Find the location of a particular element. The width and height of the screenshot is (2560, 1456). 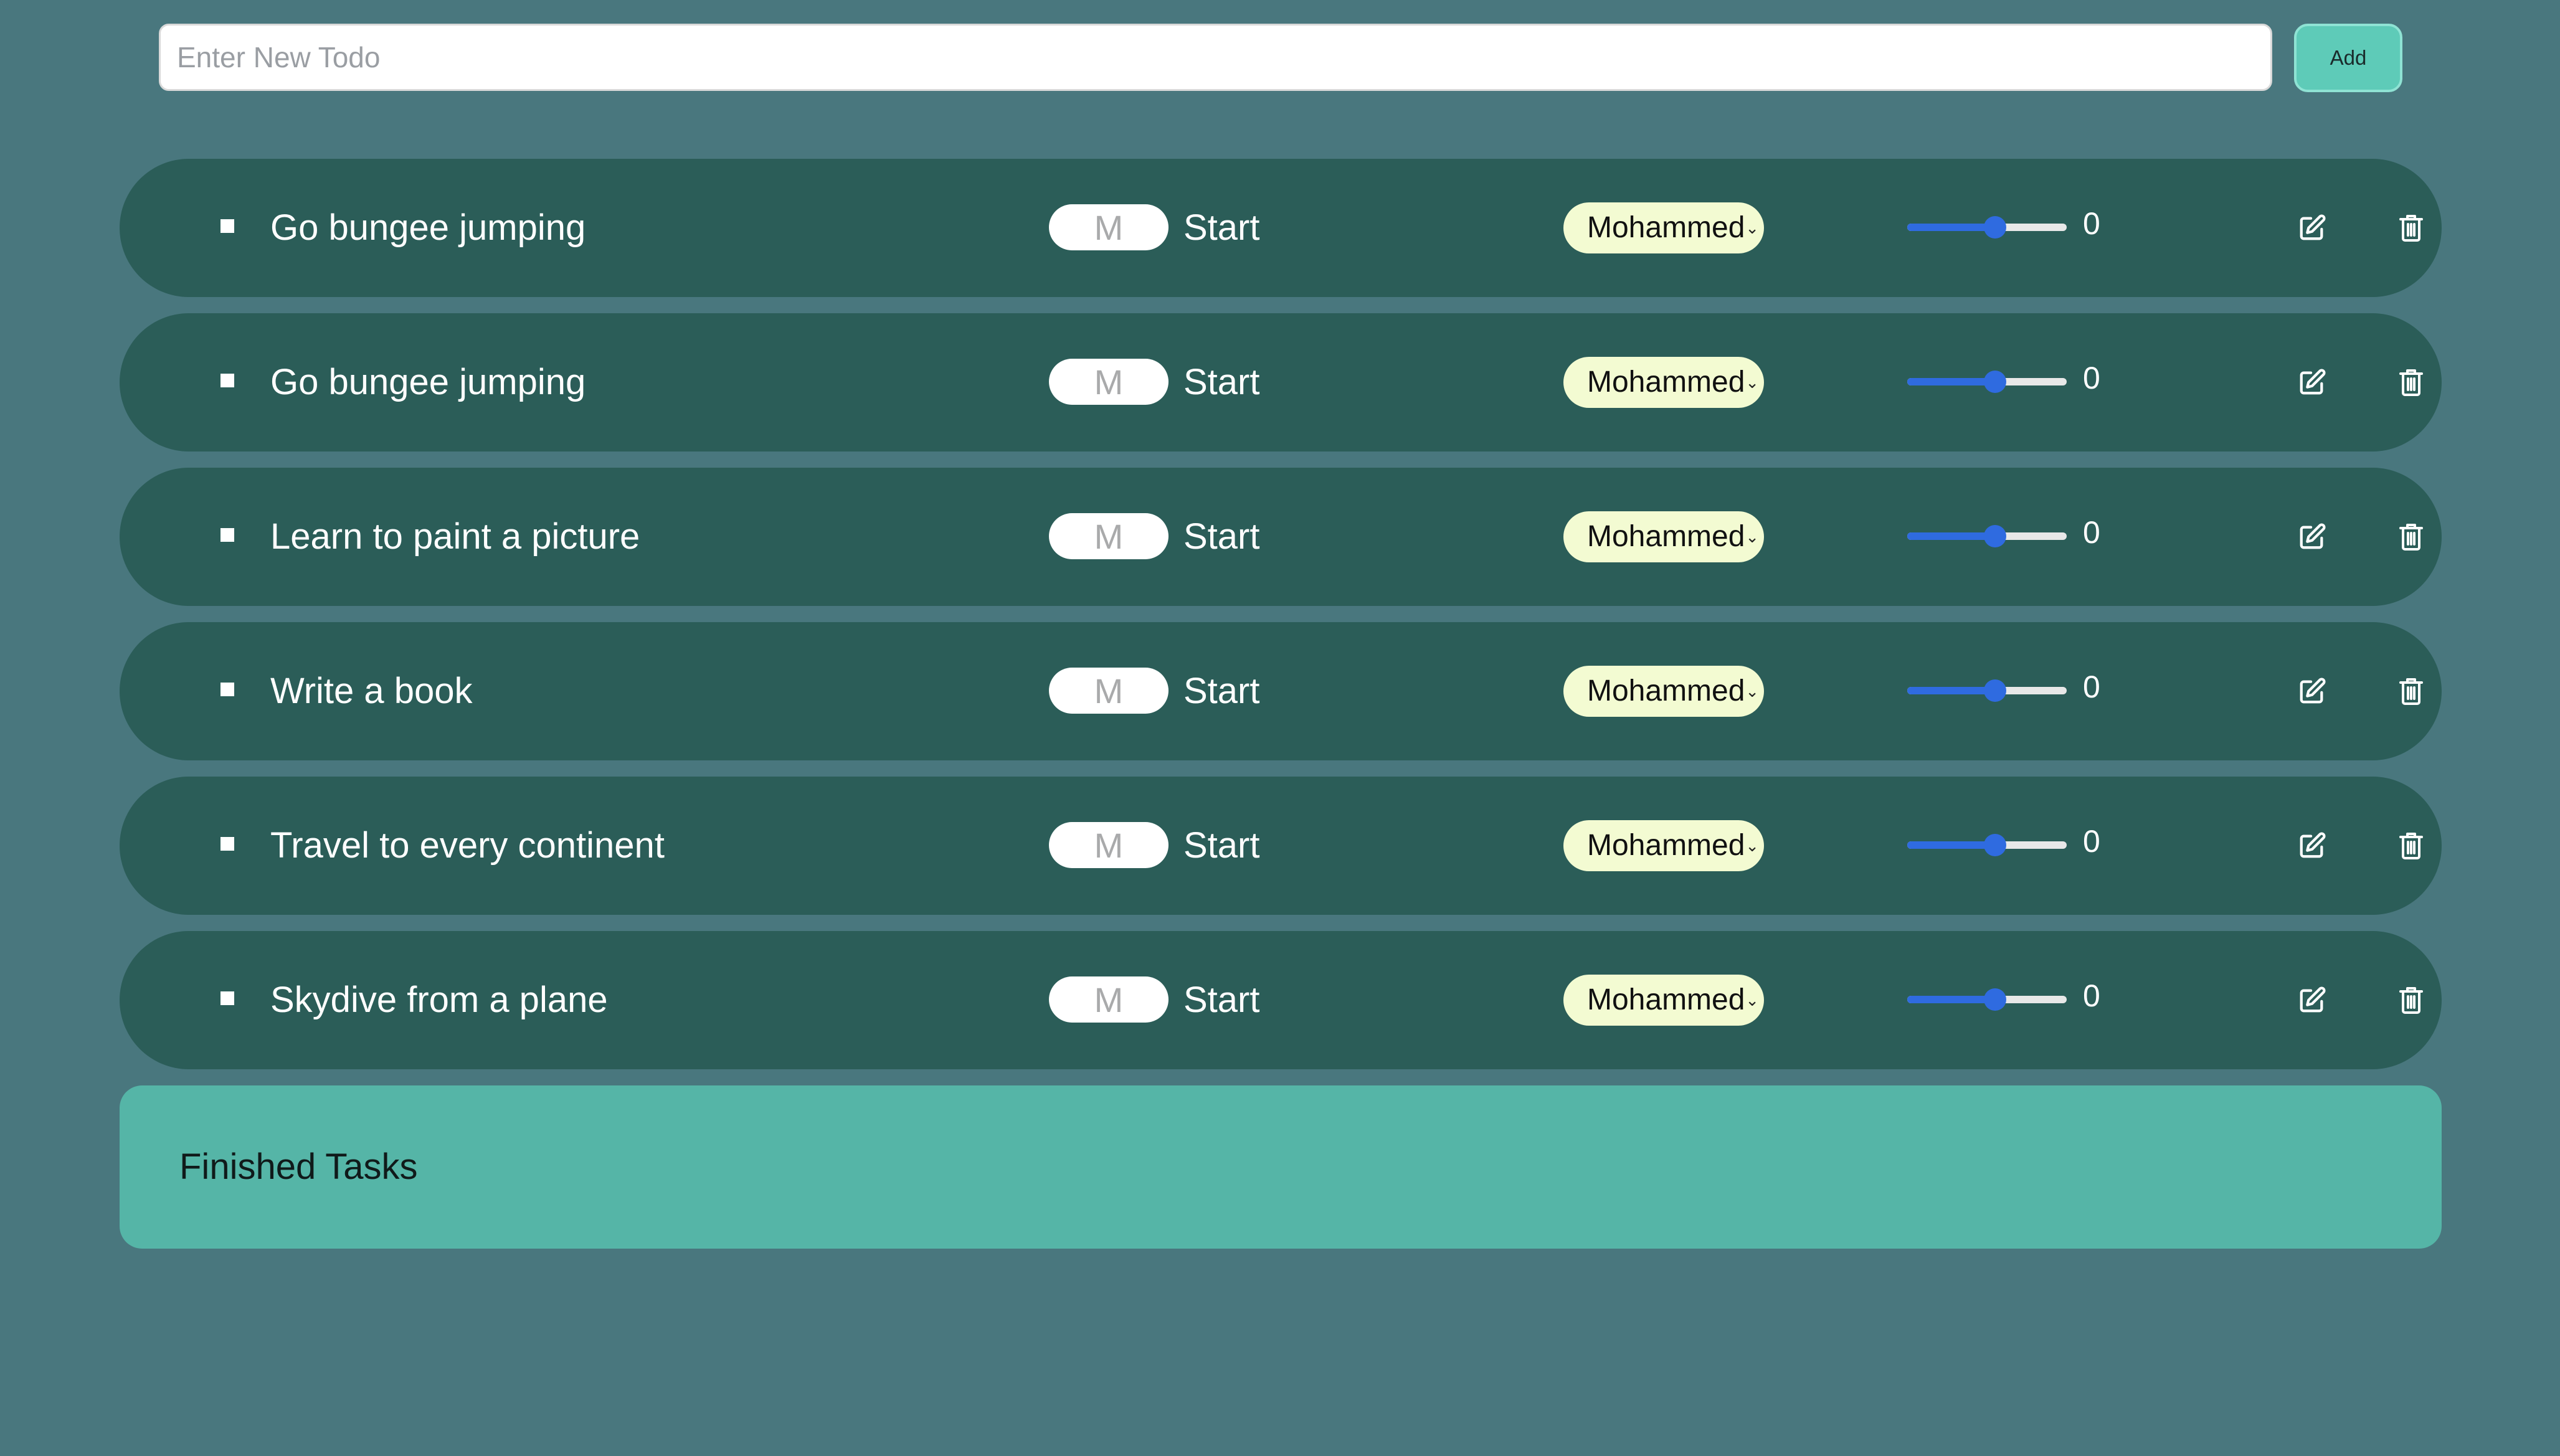

add-button: Add is located at coordinates (2348, 58).